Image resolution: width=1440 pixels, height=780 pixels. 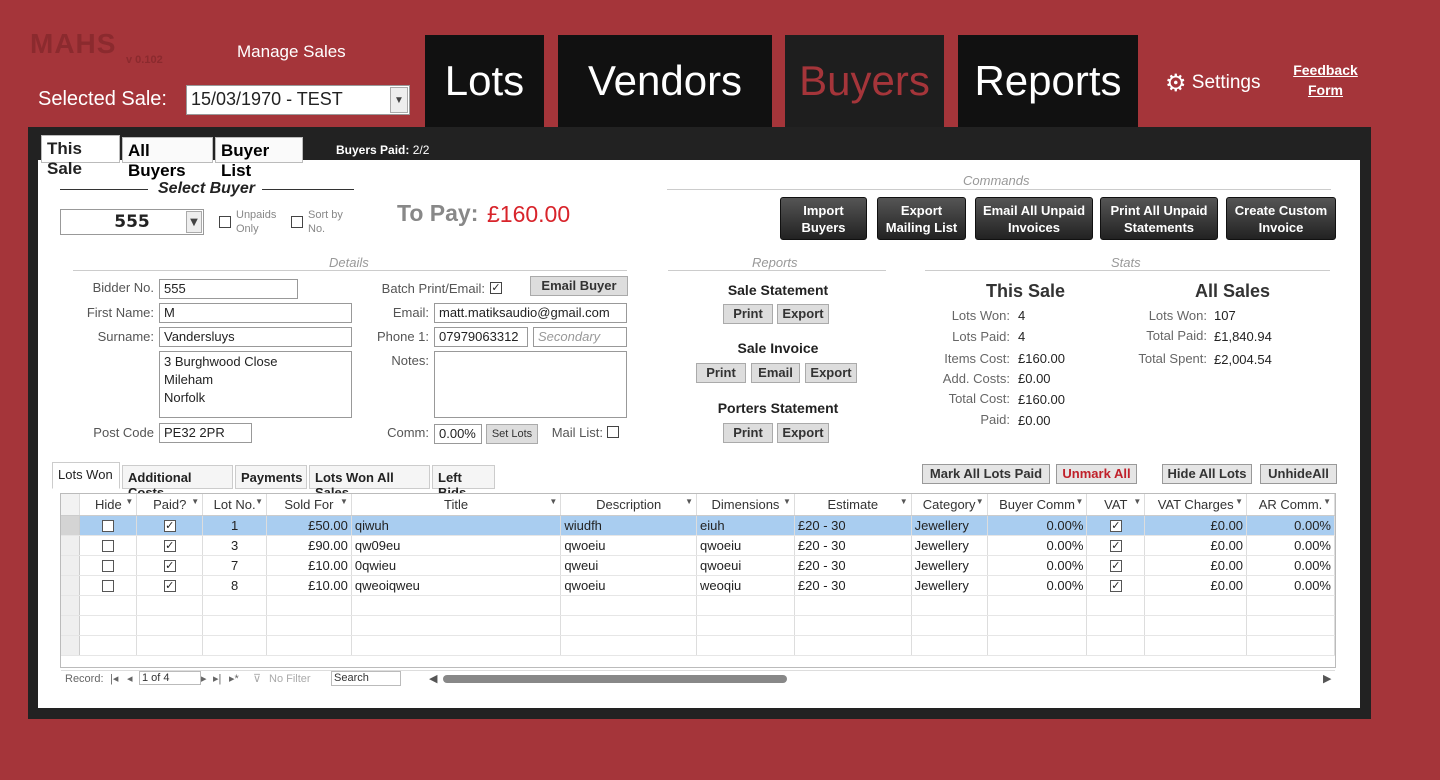 I want to click on email-unpaid-invoices-button: Email All Unpaid Invoices, so click(x=1034, y=218).